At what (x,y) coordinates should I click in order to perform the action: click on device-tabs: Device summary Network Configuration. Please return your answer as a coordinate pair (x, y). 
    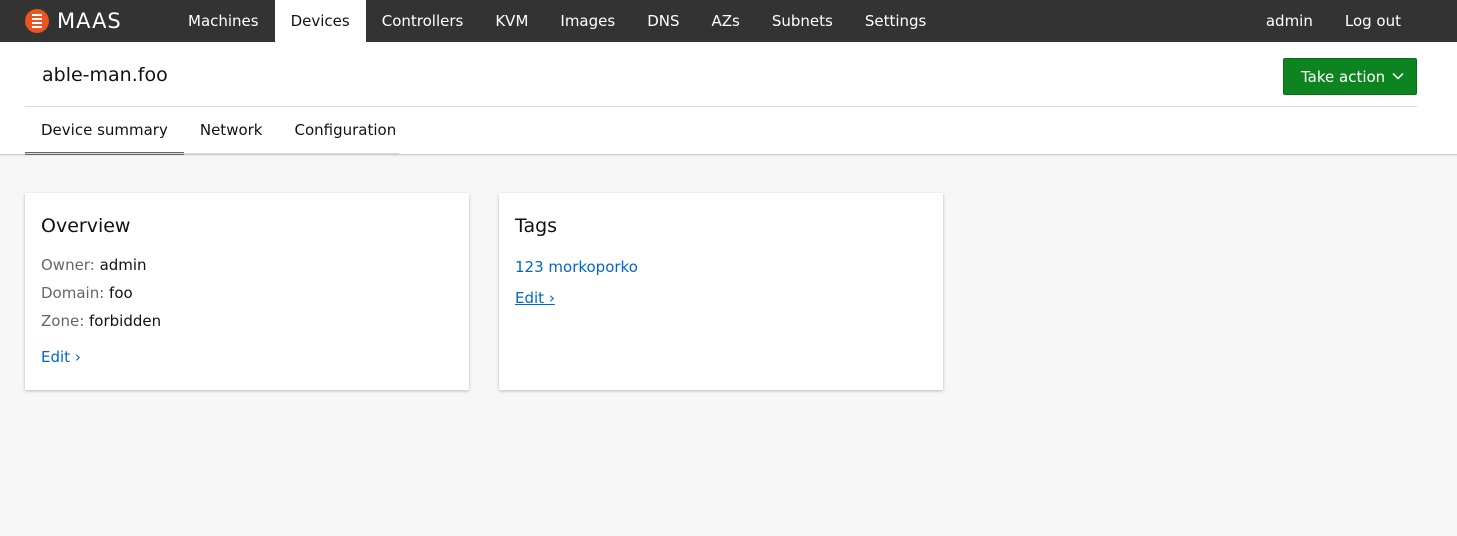
    Looking at the image, I should click on (218, 131).